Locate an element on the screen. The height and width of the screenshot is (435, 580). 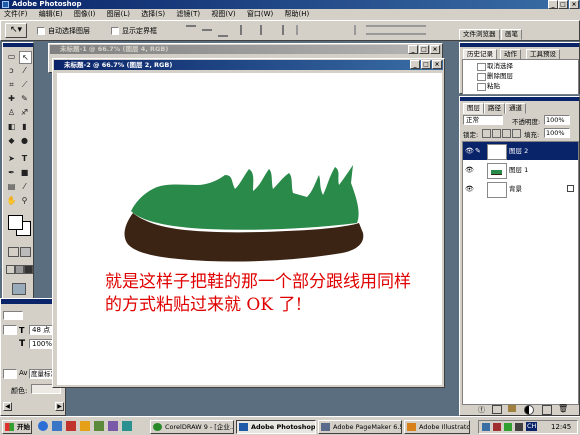
doc1-maximize-button: □ is located at coordinates (424, 49).